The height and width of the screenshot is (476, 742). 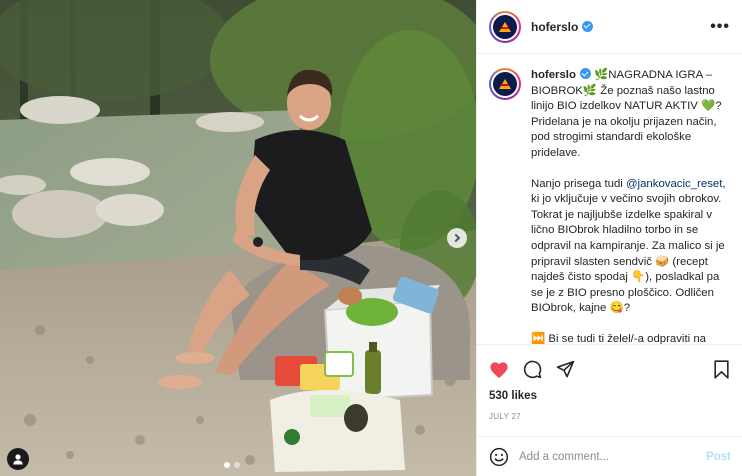 What do you see at coordinates (609, 27) in the screenshot?
I see `post-header: hoferslo •••` at bounding box center [609, 27].